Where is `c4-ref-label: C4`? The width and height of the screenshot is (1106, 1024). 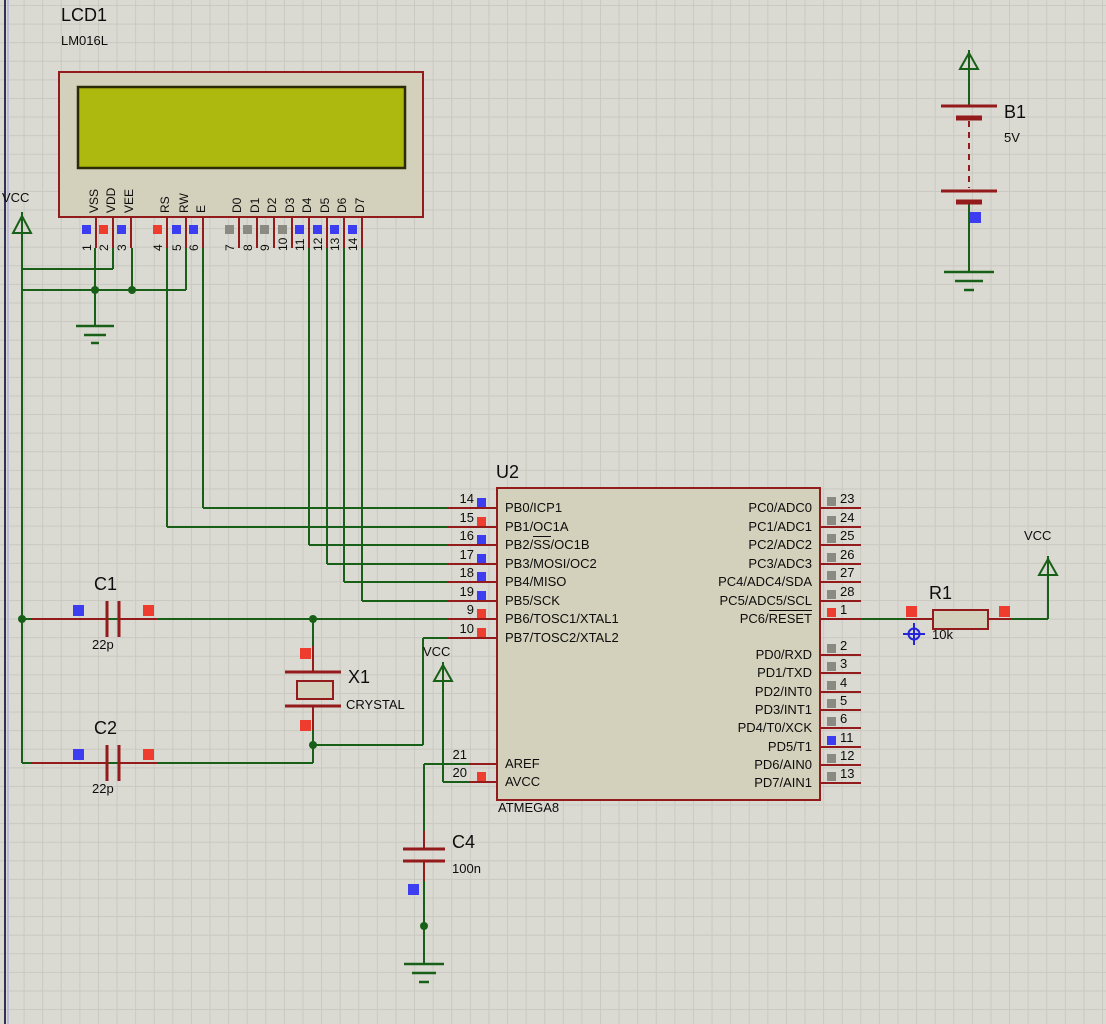 c4-ref-label: C4 is located at coordinates (463, 842).